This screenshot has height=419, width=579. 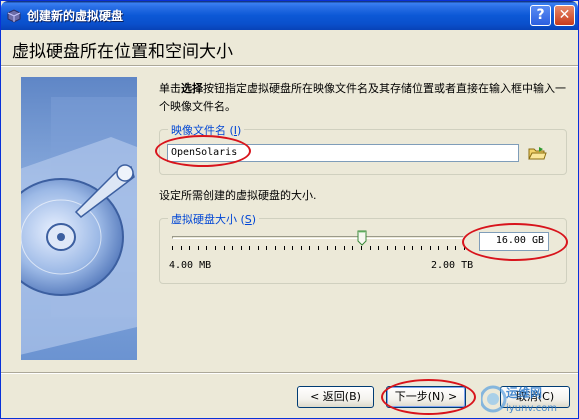 What do you see at coordinates (524, 393) in the screenshot?
I see `watermark-text-1: 运维网` at bounding box center [524, 393].